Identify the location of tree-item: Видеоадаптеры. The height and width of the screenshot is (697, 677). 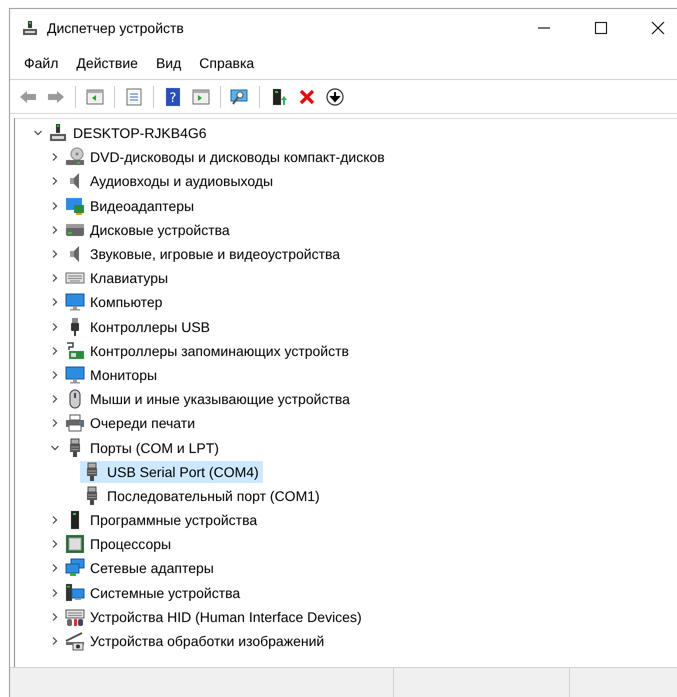
(130, 205).